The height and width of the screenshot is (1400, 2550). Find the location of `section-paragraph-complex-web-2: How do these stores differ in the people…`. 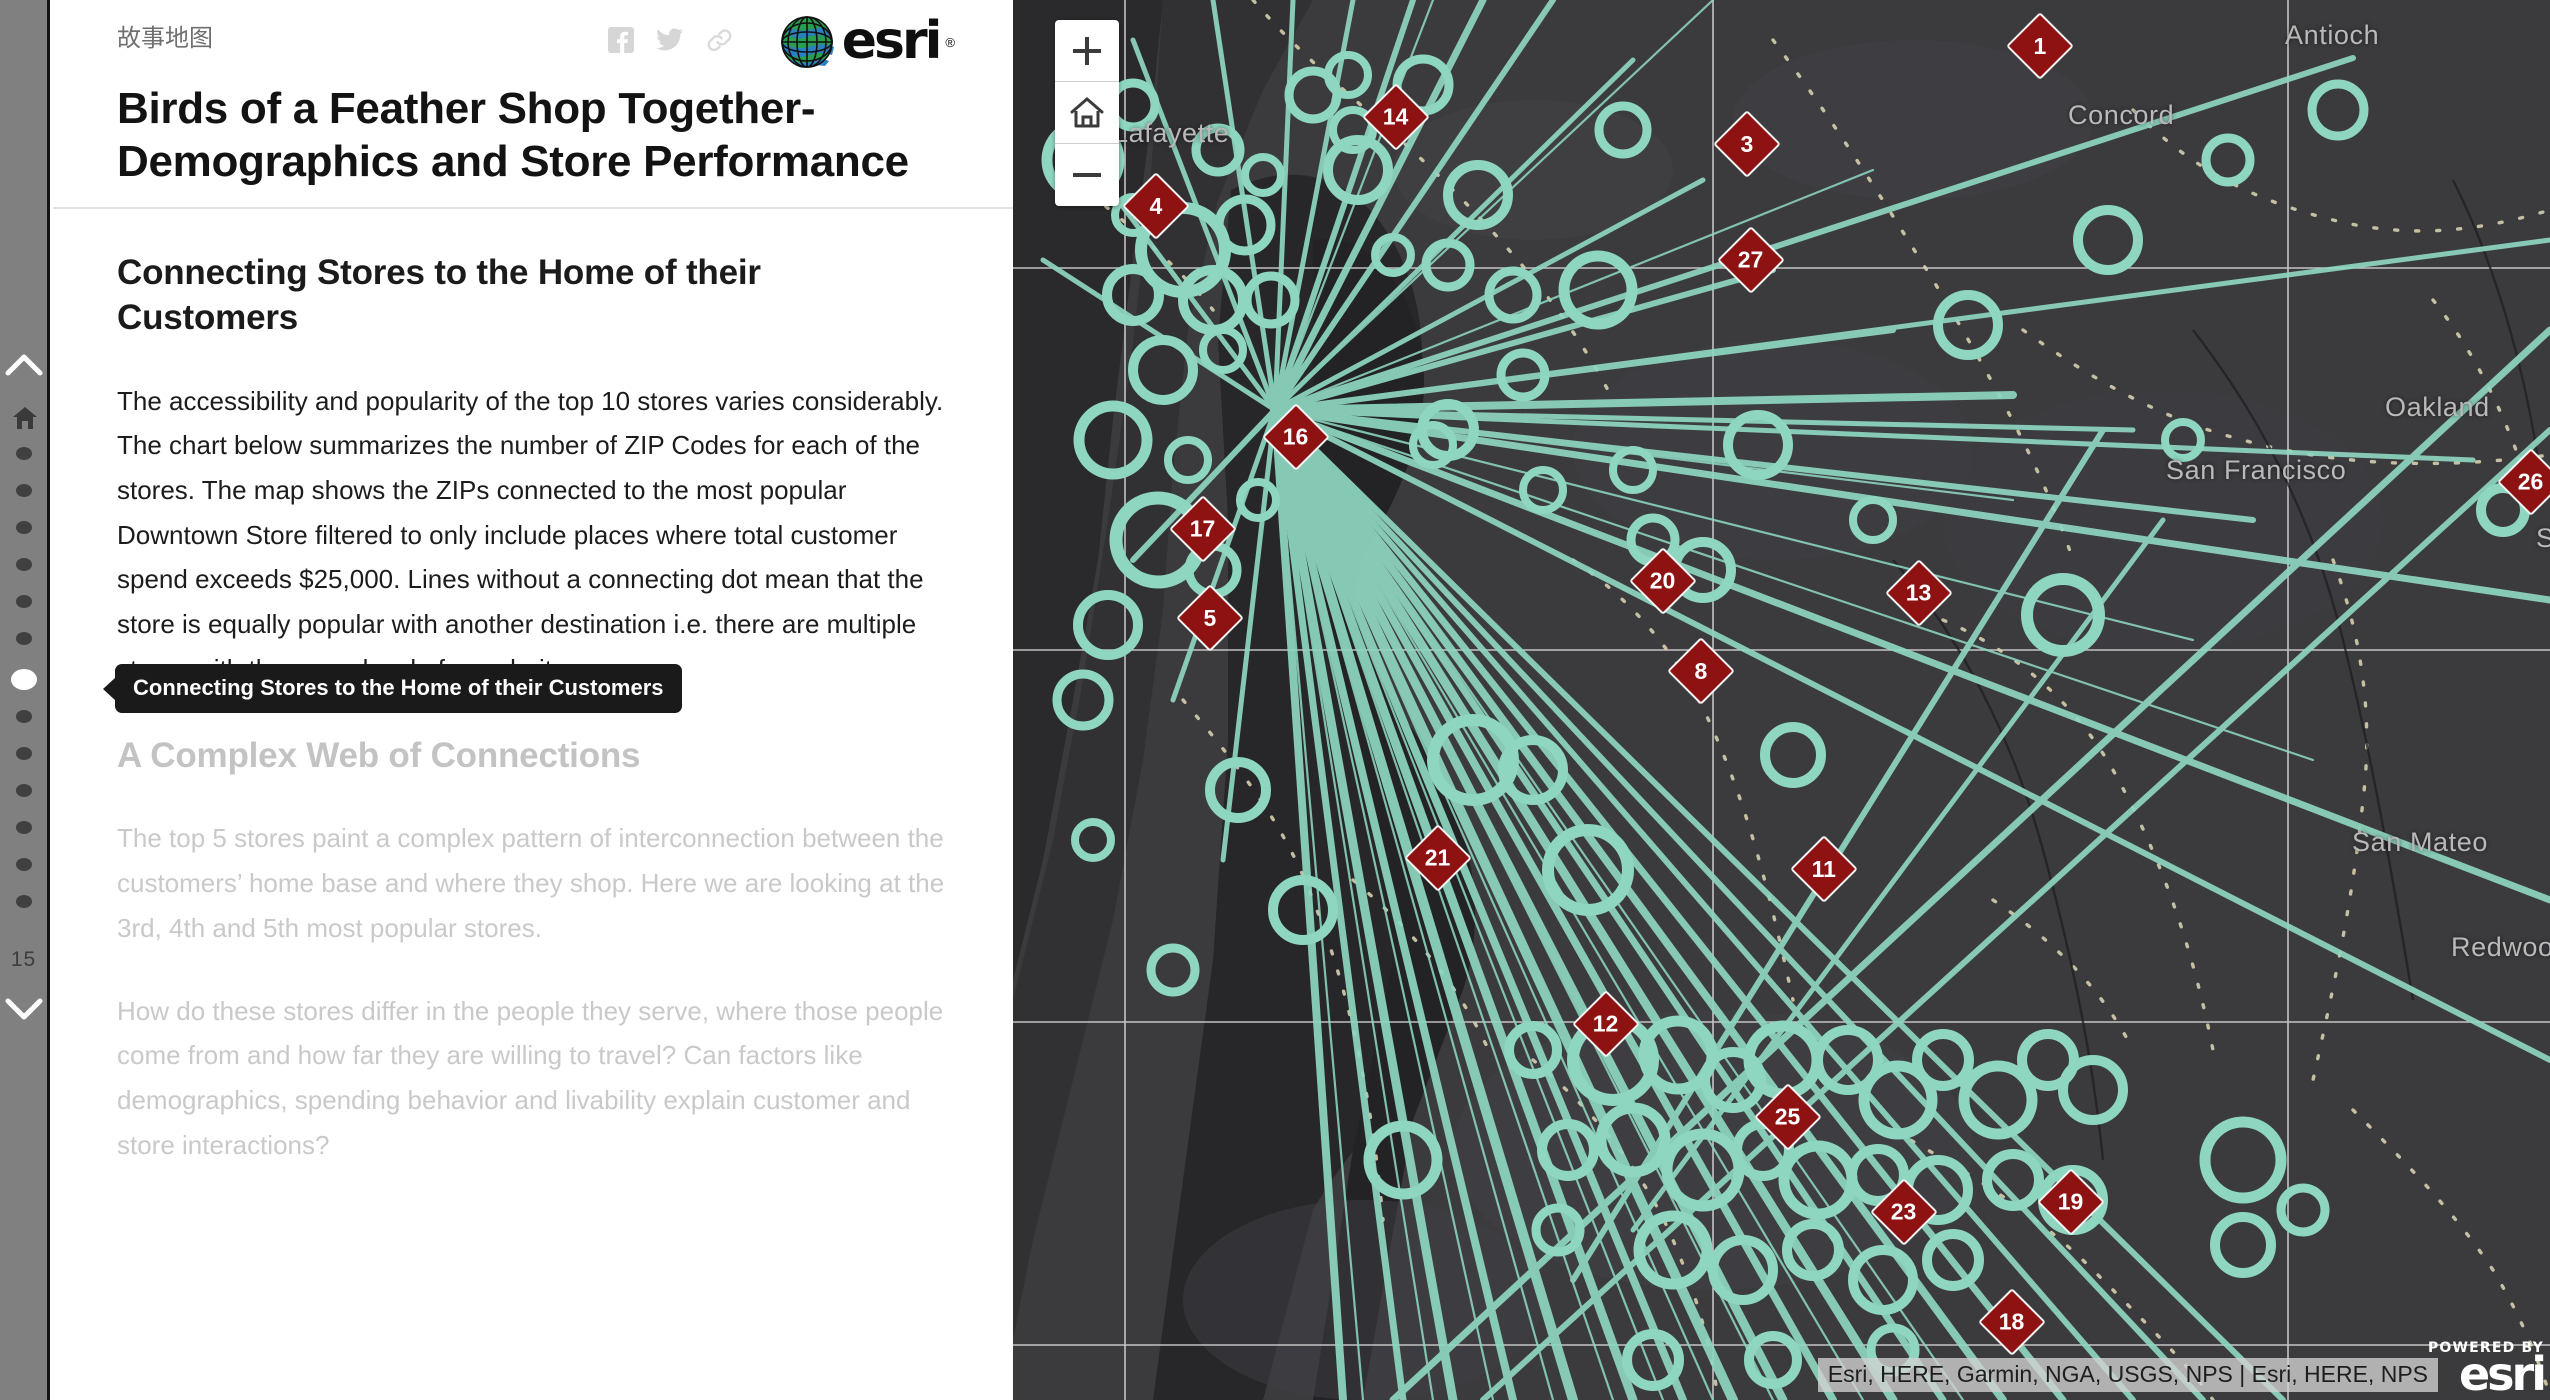

section-paragraph-complex-web-2: How do these stores differ in the people… is located at coordinates (530, 1077).